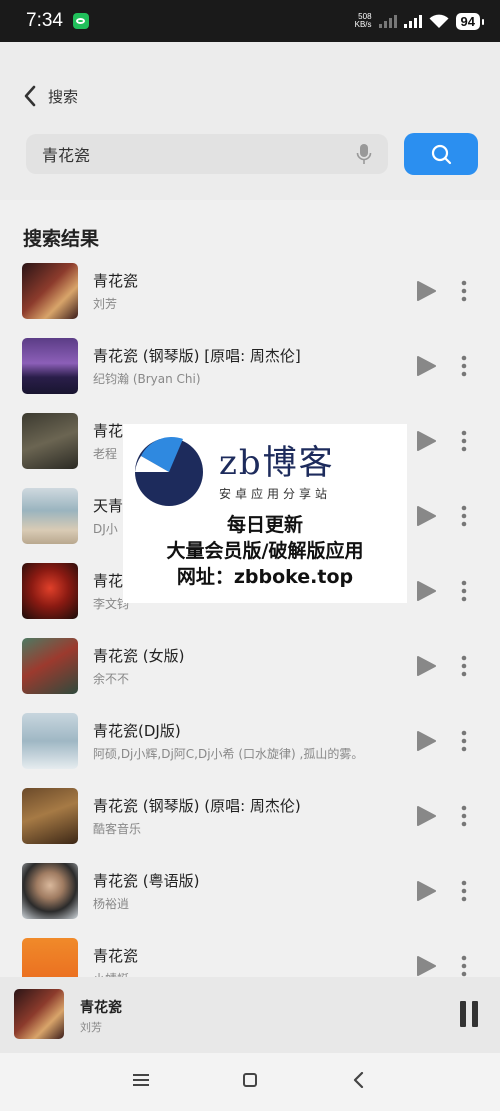 Image resolution: width=500 pixels, height=1111 pixels. What do you see at coordinates (275, 493) in the screenshot?
I see `watermark-tagline: 安卓应用分享站` at bounding box center [275, 493].